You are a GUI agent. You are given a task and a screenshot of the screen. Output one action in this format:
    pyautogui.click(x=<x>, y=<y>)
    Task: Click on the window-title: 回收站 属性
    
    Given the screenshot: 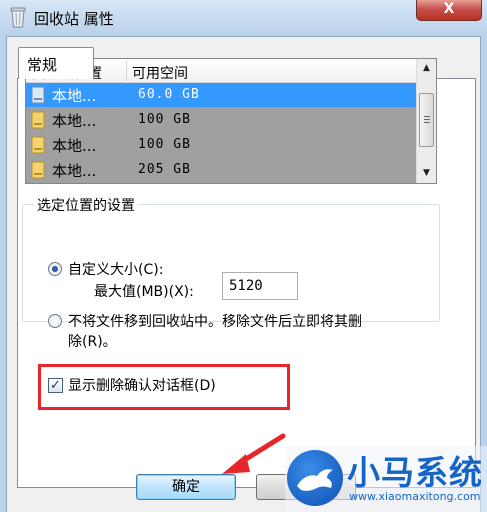 What is the action you would take?
    pyautogui.click(x=74, y=19)
    